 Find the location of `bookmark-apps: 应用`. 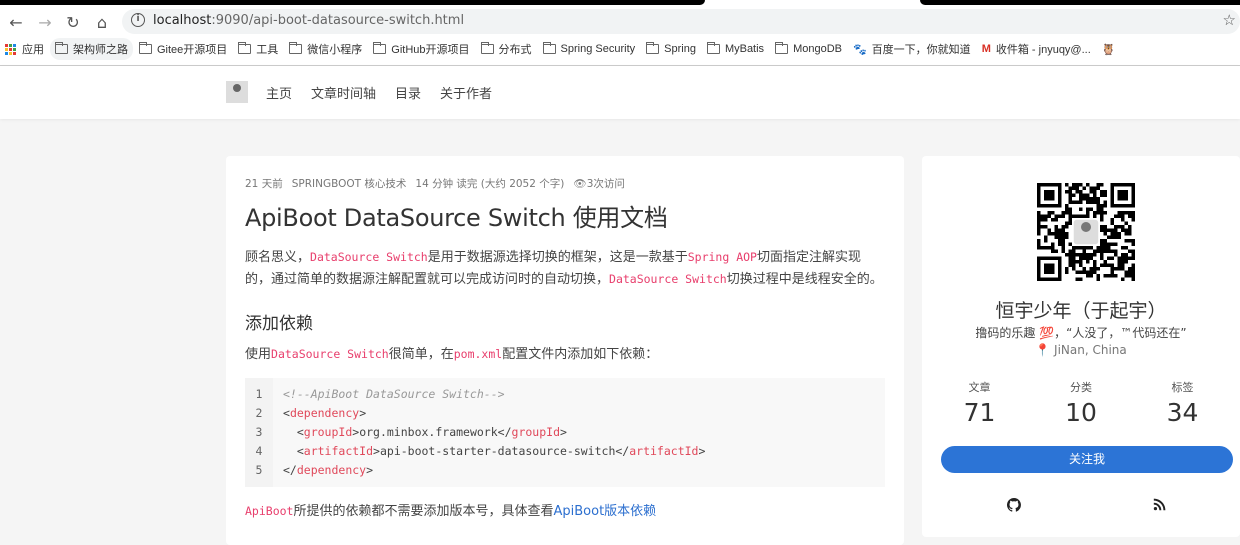

bookmark-apps: 应用 is located at coordinates (24, 49).